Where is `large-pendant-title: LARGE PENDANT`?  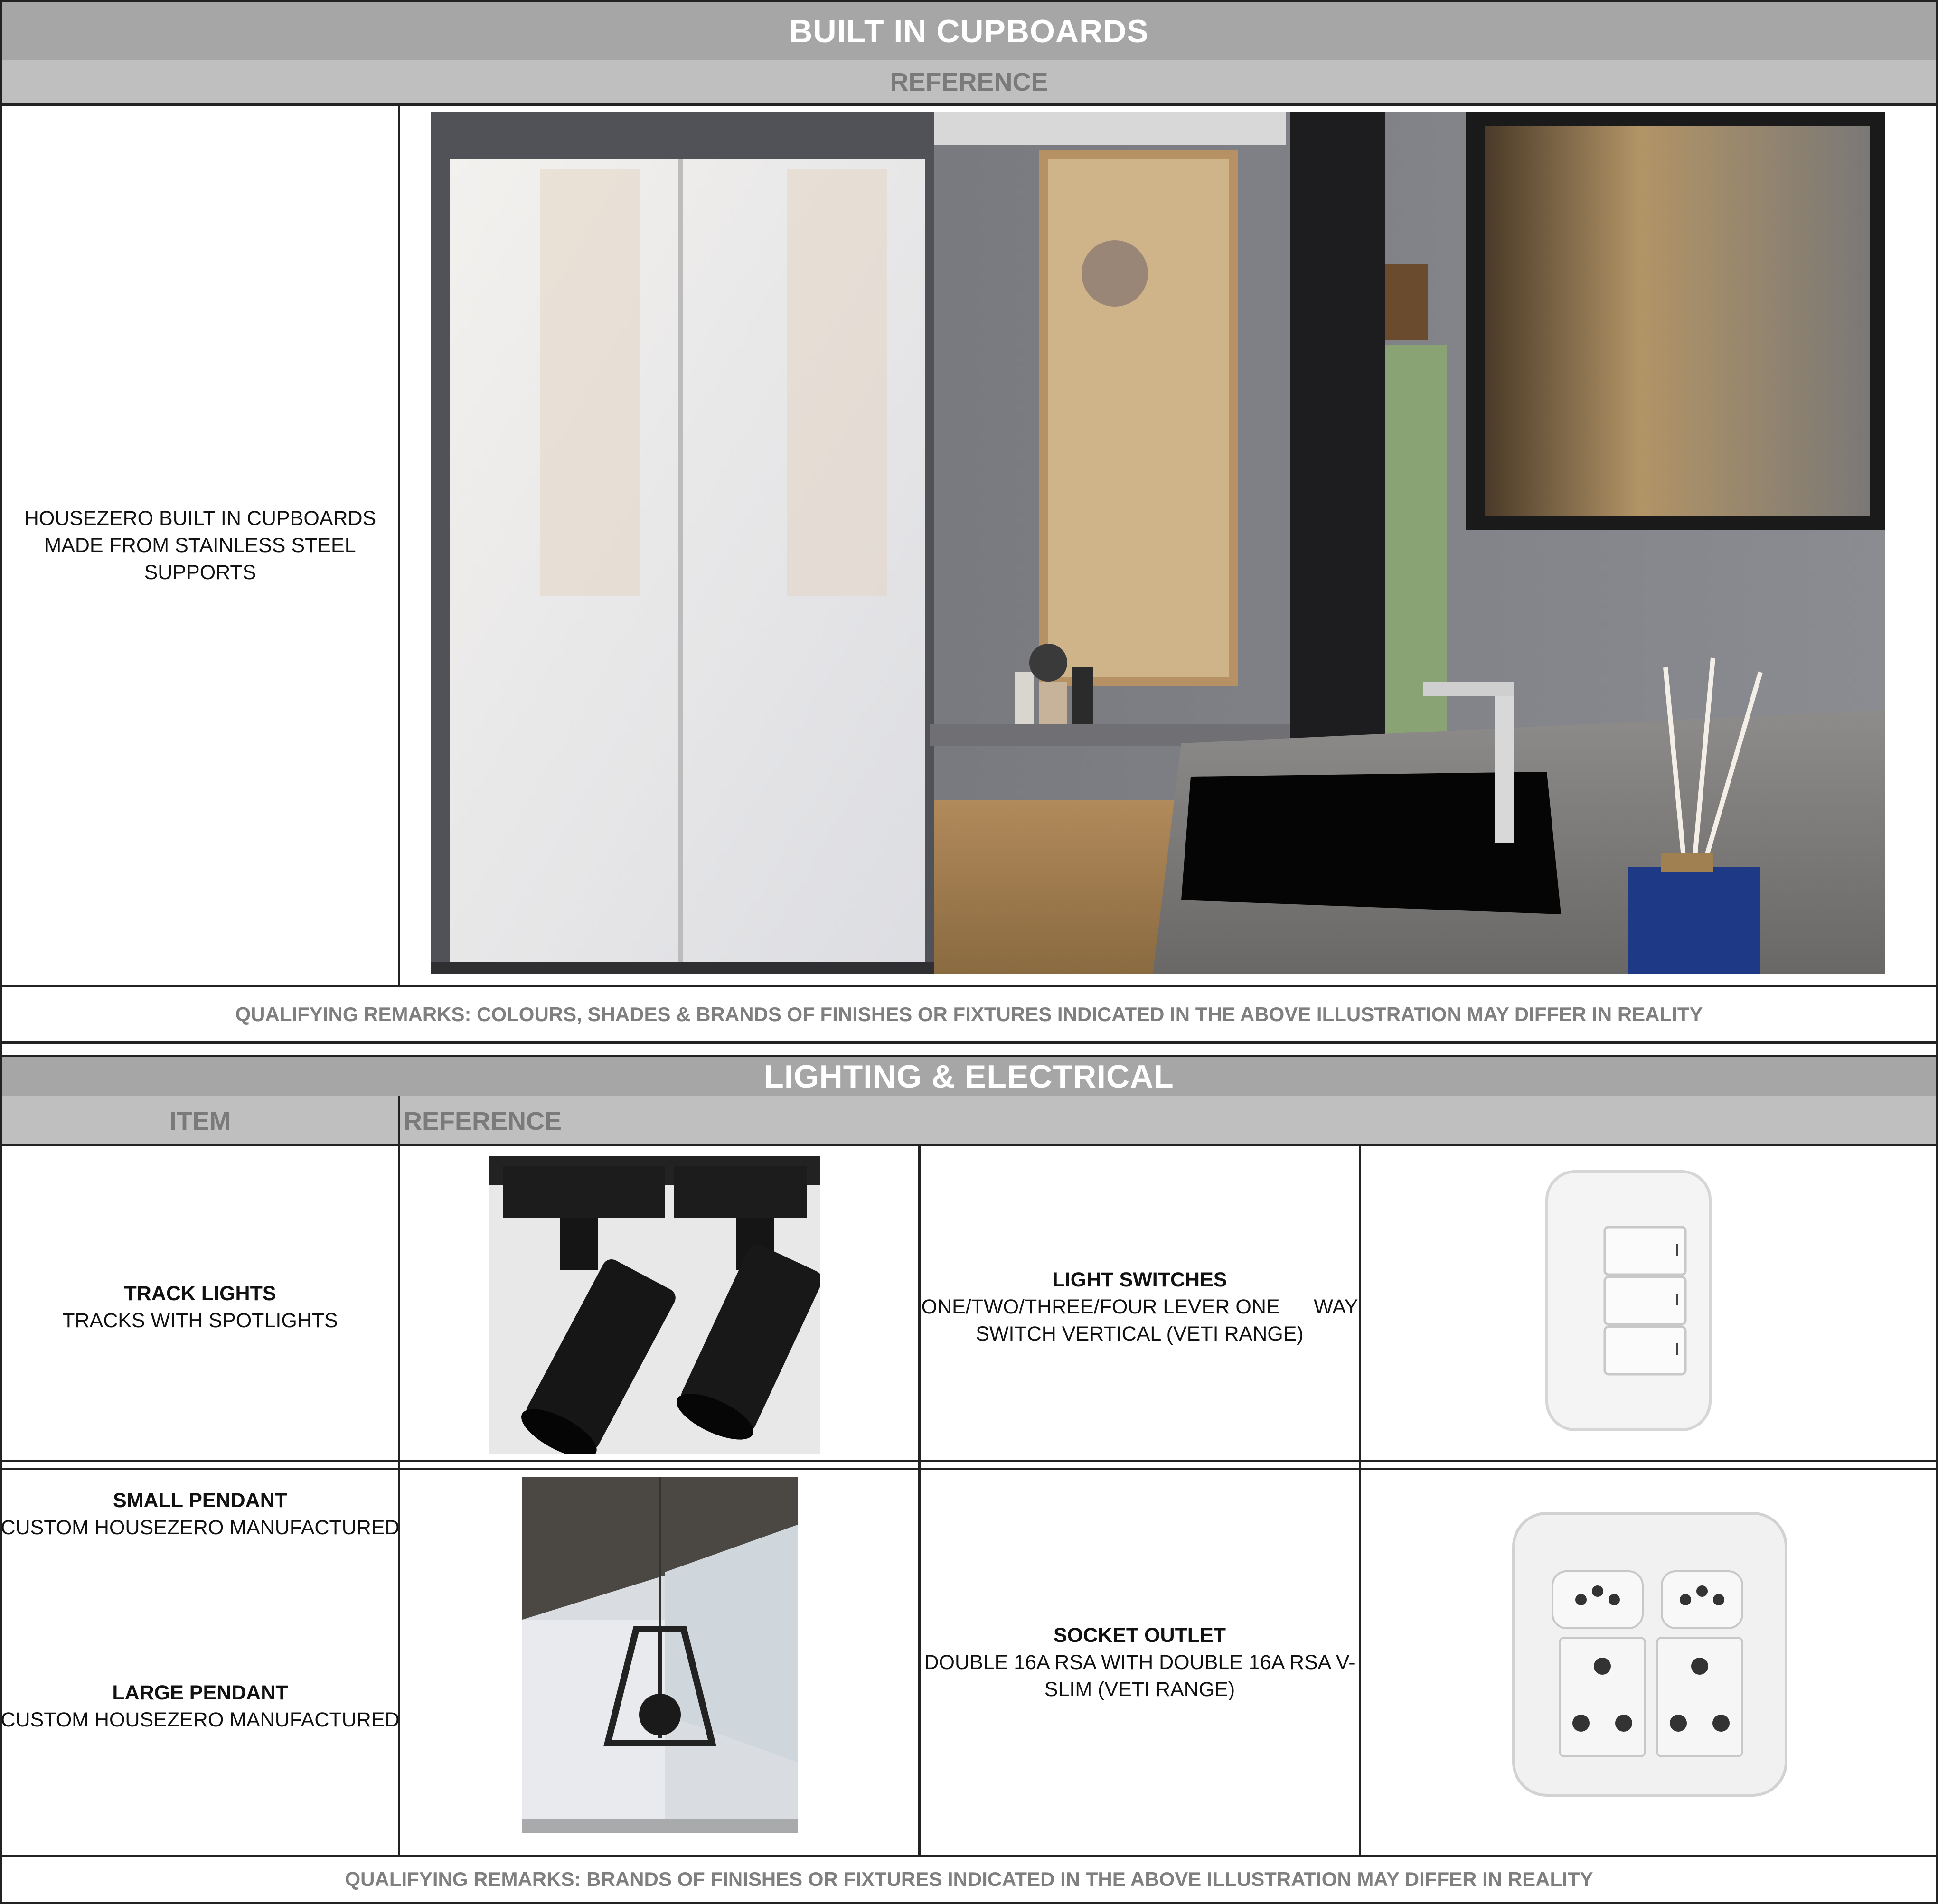 large-pendant-title: LARGE PENDANT is located at coordinates (200, 1692).